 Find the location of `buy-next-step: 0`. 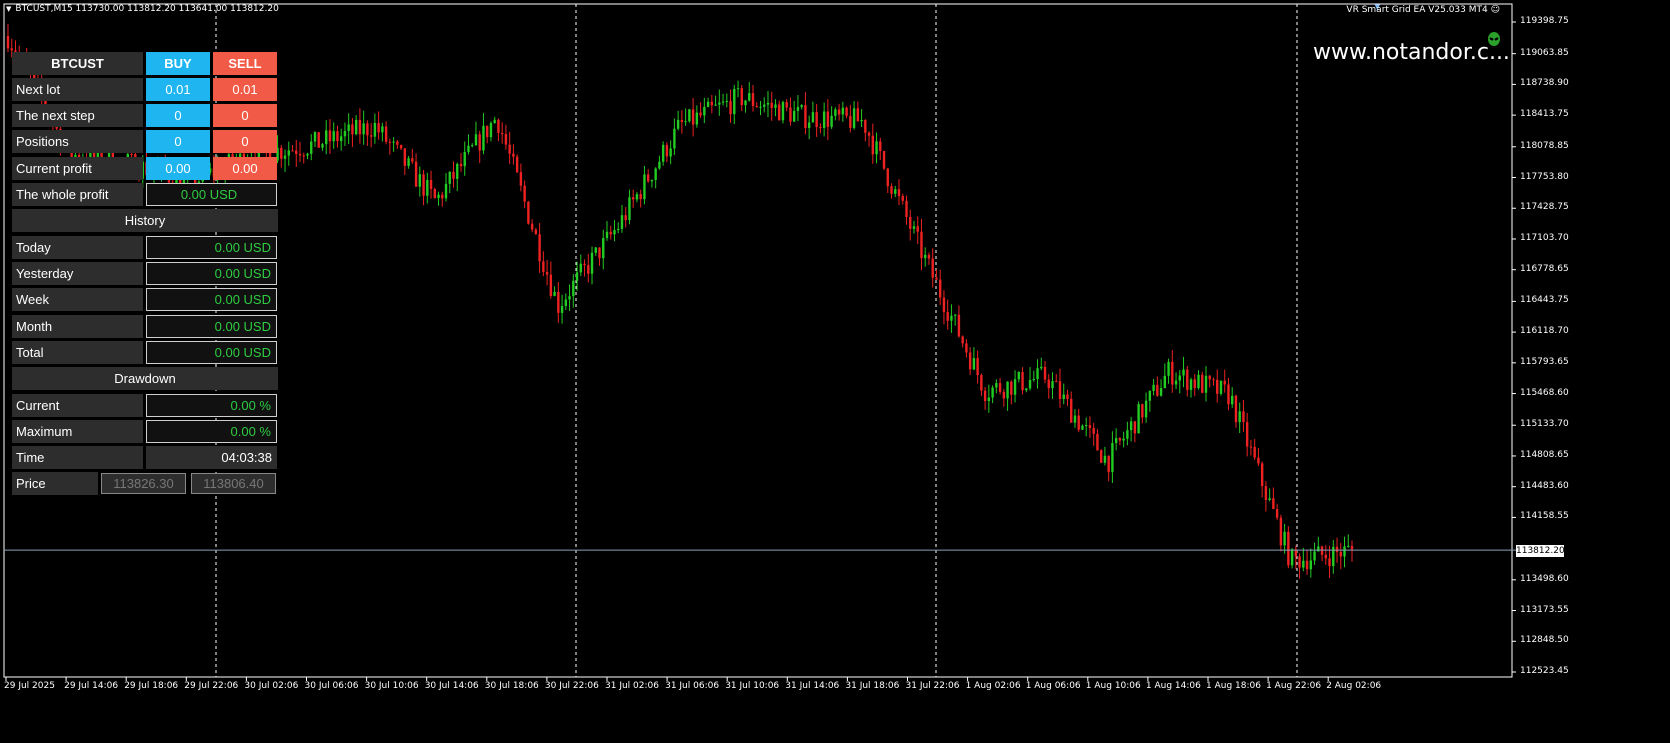

buy-next-step: 0 is located at coordinates (178, 115).